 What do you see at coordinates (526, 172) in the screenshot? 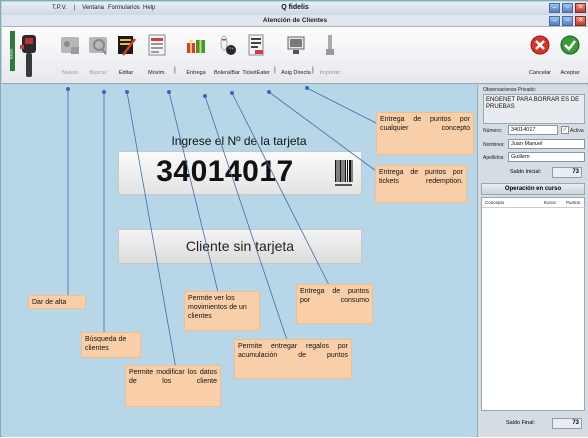
I see `saldo-inicial-label: Saldo Inicial:` at bounding box center [526, 172].